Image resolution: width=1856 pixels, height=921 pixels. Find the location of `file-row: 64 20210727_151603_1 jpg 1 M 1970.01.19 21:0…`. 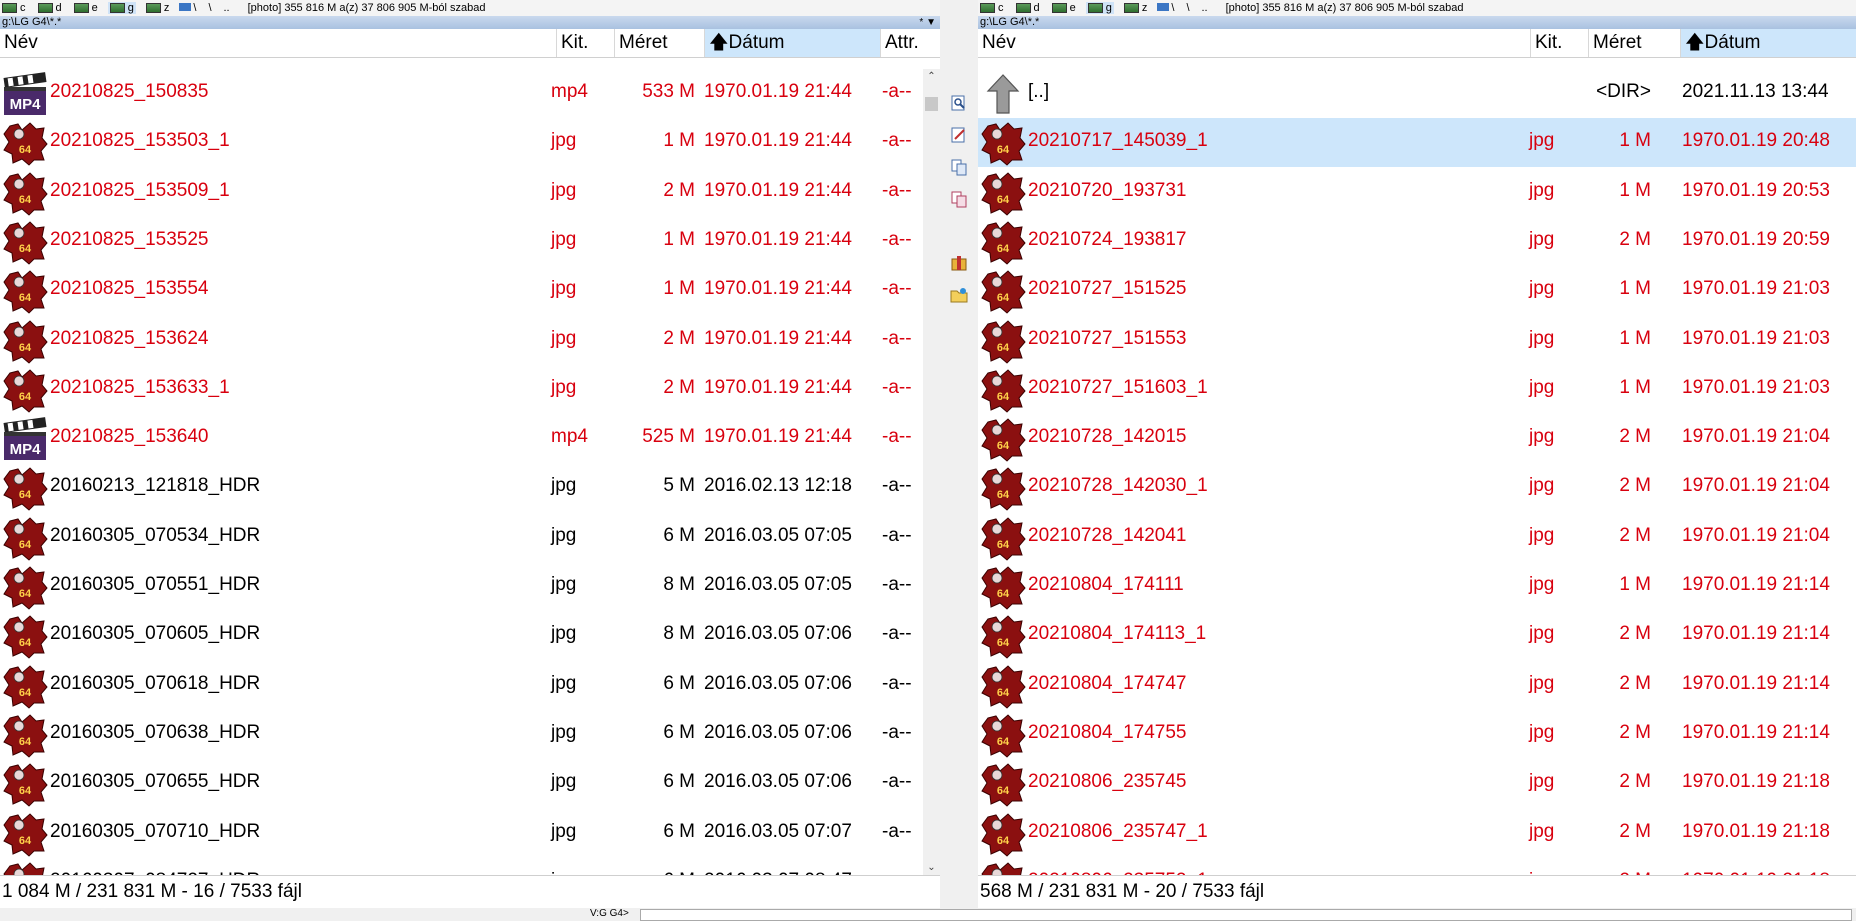

file-row: 64 20210727_151603_1 jpg 1 M 1970.01.19 21:0… is located at coordinates (1417, 389).